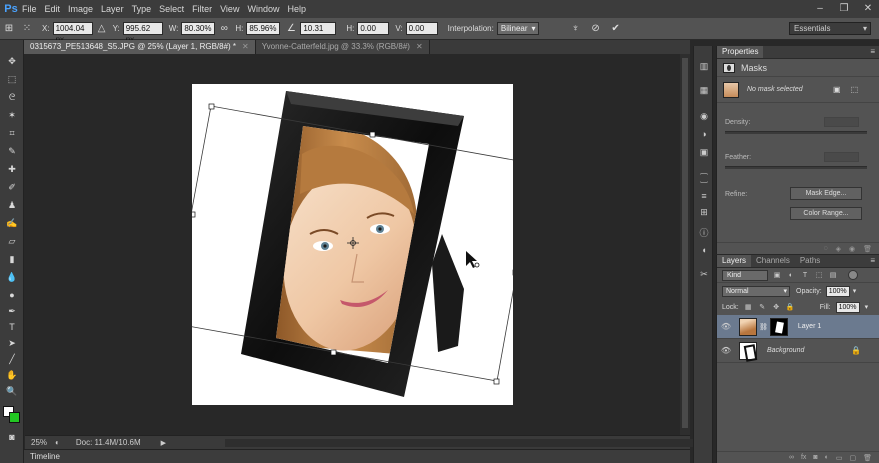  I want to click on marquee-tool-icon: ⬚, so click(12, 79).